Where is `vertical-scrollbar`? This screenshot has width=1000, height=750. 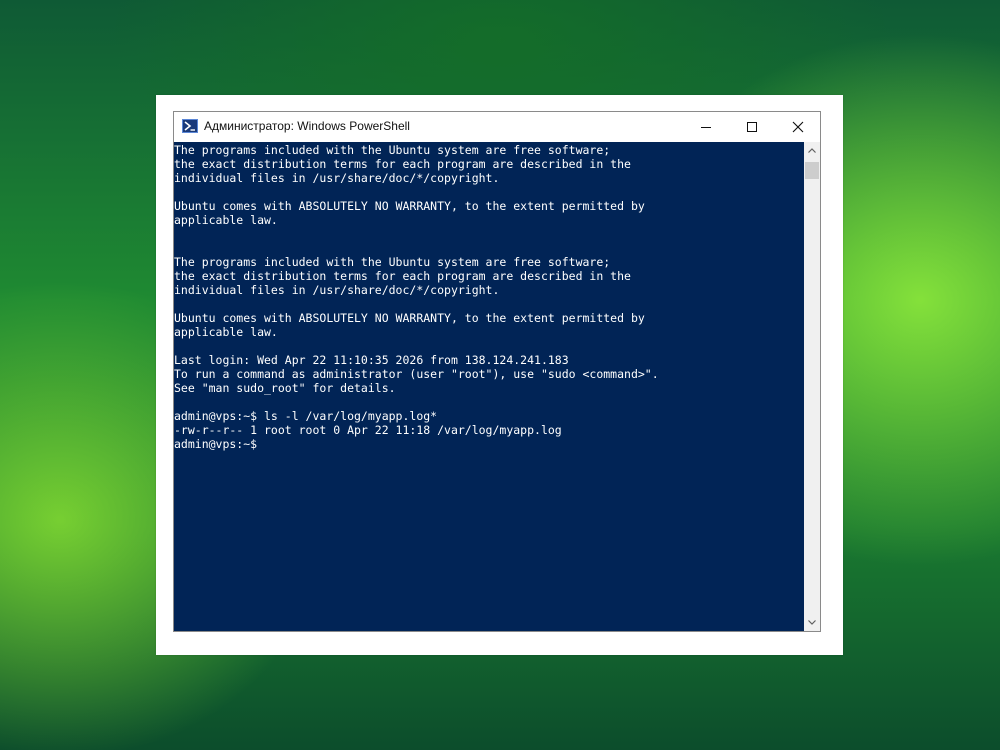 vertical-scrollbar is located at coordinates (812, 386).